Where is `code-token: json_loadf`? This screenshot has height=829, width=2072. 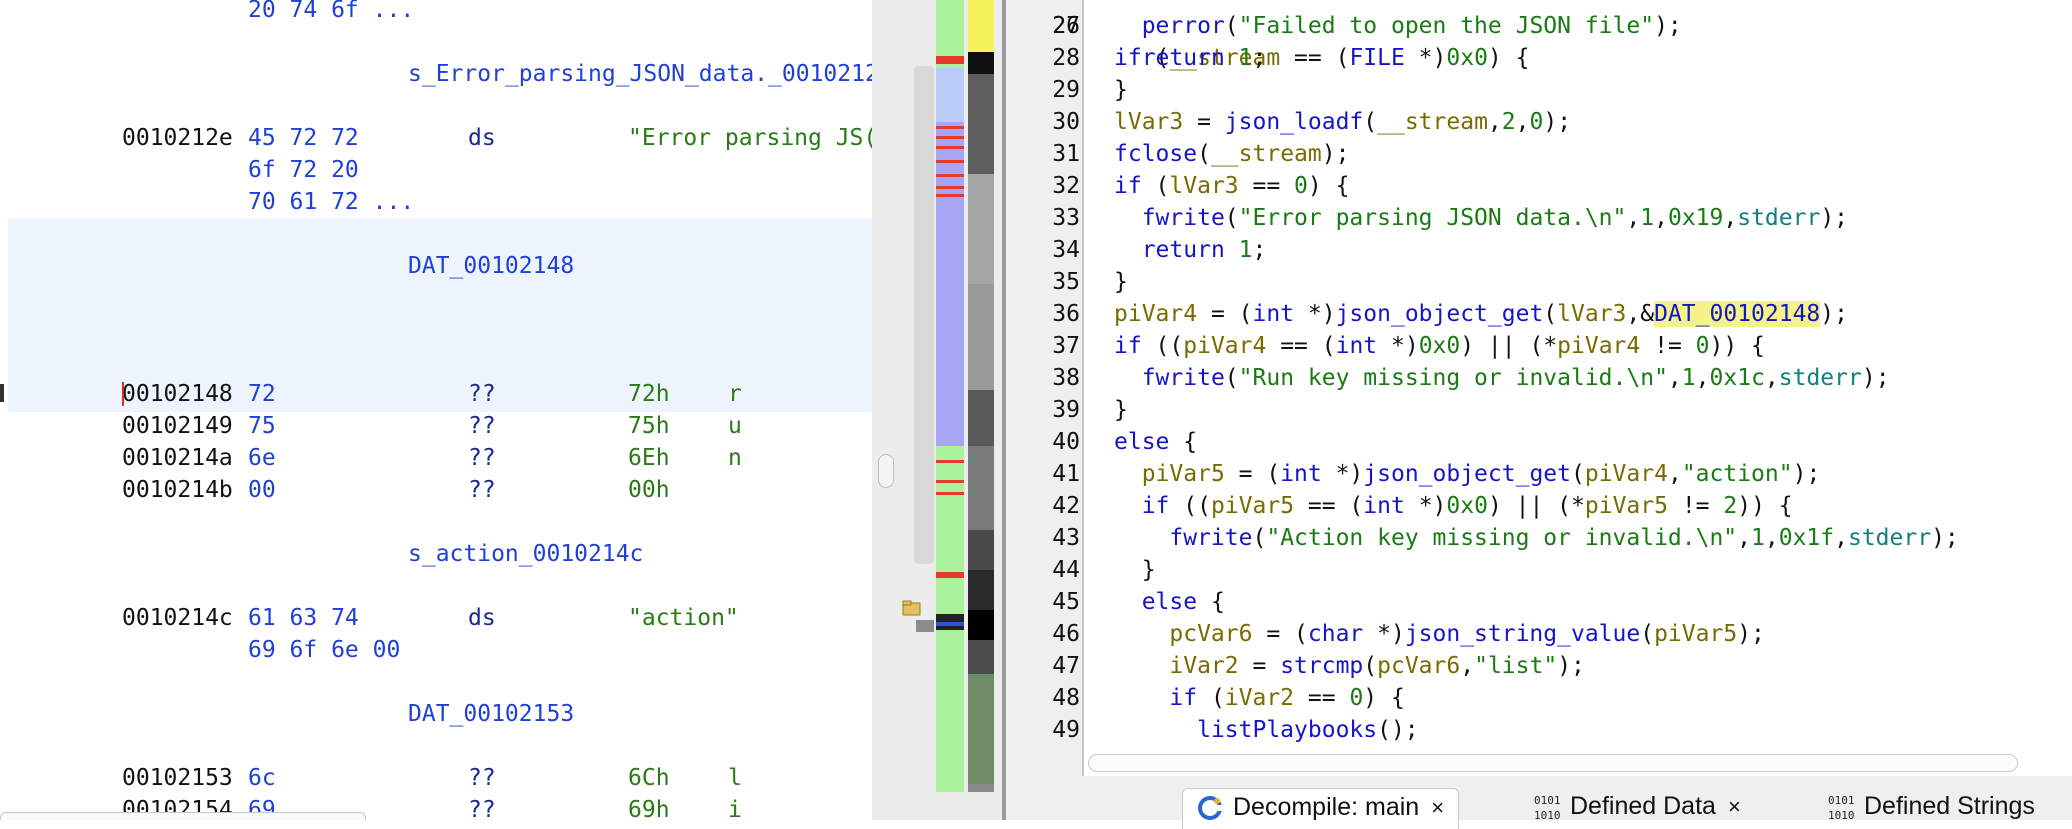
code-token: json_loadf is located at coordinates (1294, 122).